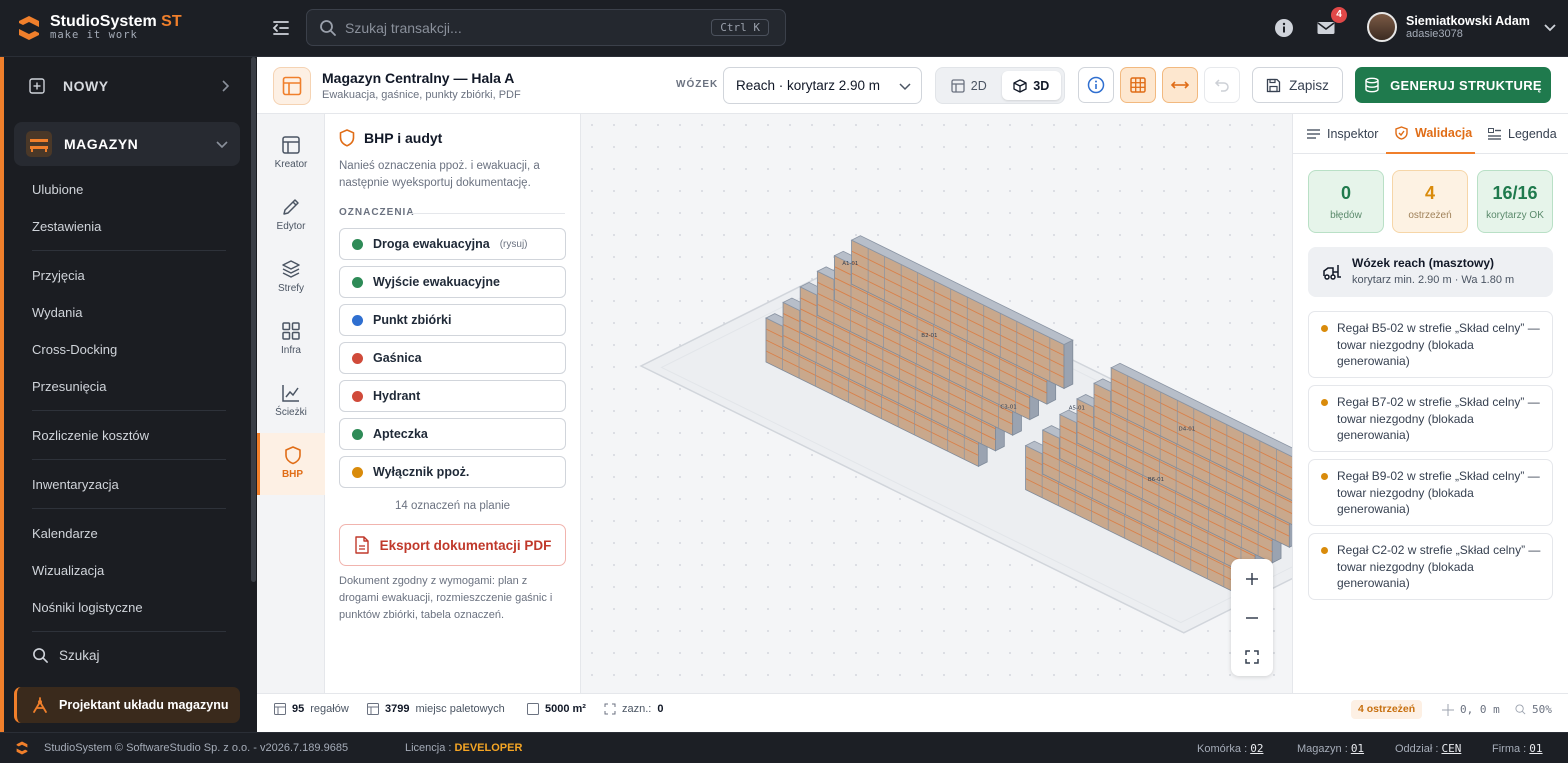 The height and width of the screenshot is (763, 1568). What do you see at coordinates (130, 86) in the screenshot?
I see `sidebar-new-menu: NOWY` at bounding box center [130, 86].